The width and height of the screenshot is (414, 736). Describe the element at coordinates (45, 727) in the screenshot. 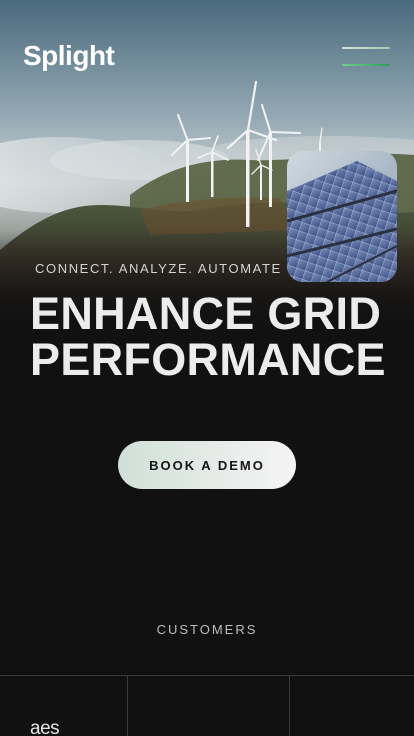

I see `aes-logo: aes` at that location.